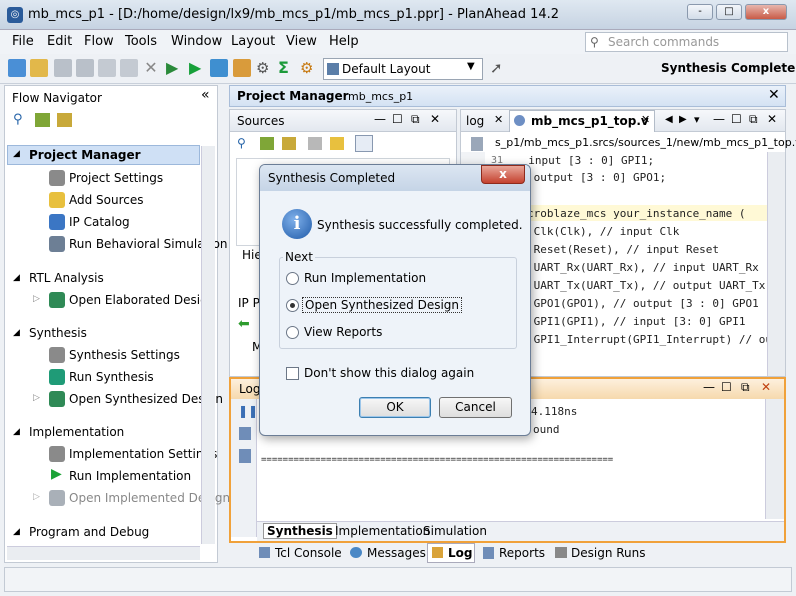  Describe the element at coordinates (287, 68) in the screenshot. I see `sigma-icon: Σ` at that location.